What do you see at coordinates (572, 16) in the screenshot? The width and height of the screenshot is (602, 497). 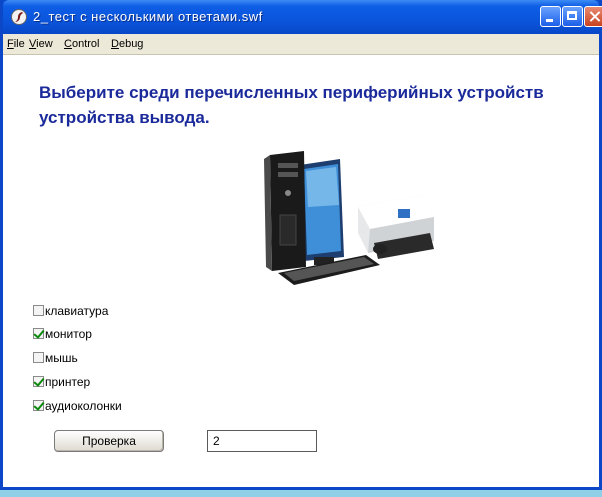 I see `maximize-button` at bounding box center [572, 16].